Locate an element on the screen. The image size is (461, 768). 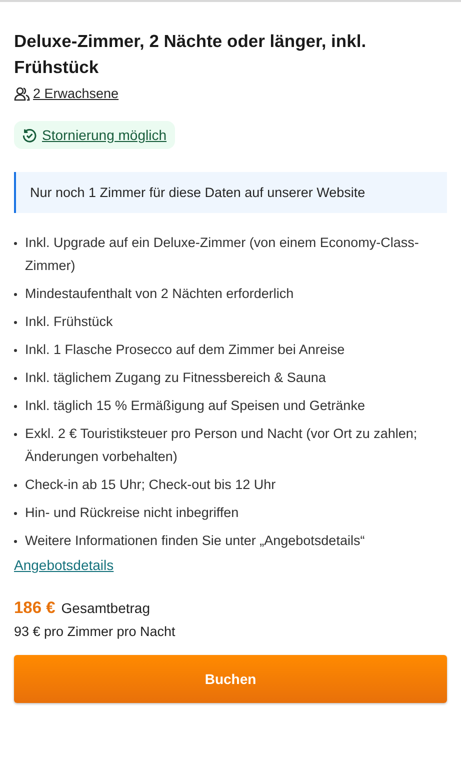
per-night-price: 93 € pro Zimmer pro Nacht is located at coordinates (95, 631).